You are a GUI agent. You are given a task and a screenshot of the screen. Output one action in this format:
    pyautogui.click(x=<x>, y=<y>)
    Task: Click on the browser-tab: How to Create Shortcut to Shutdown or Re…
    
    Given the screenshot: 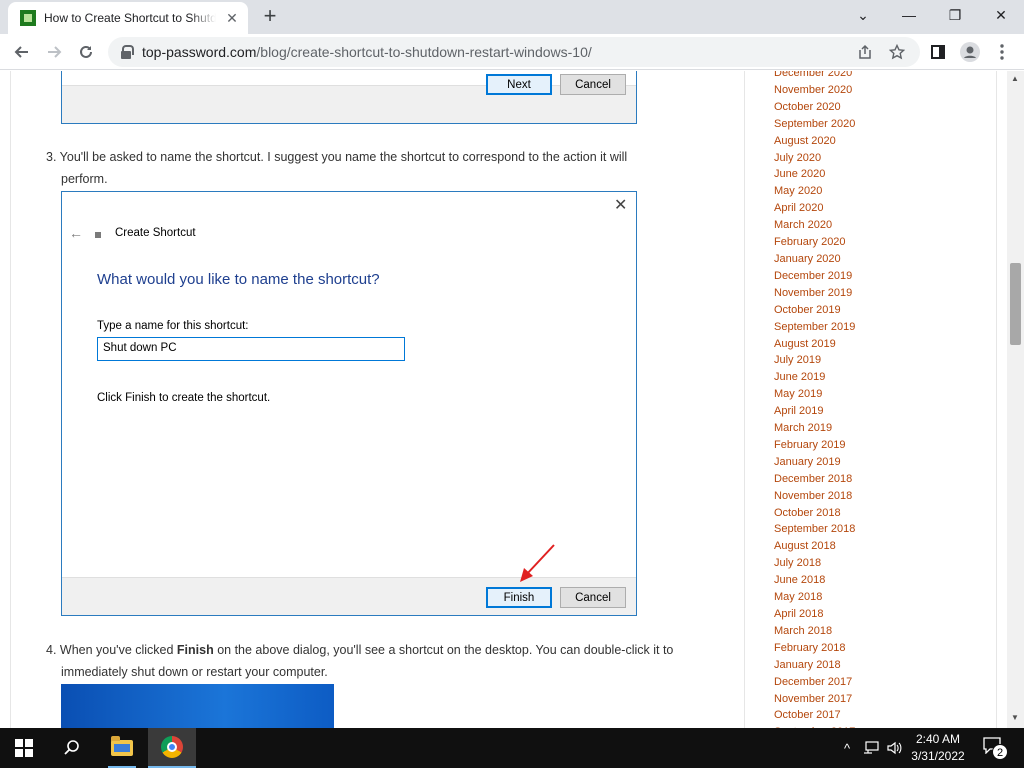 What is the action you would take?
    pyautogui.click(x=128, y=18)
    